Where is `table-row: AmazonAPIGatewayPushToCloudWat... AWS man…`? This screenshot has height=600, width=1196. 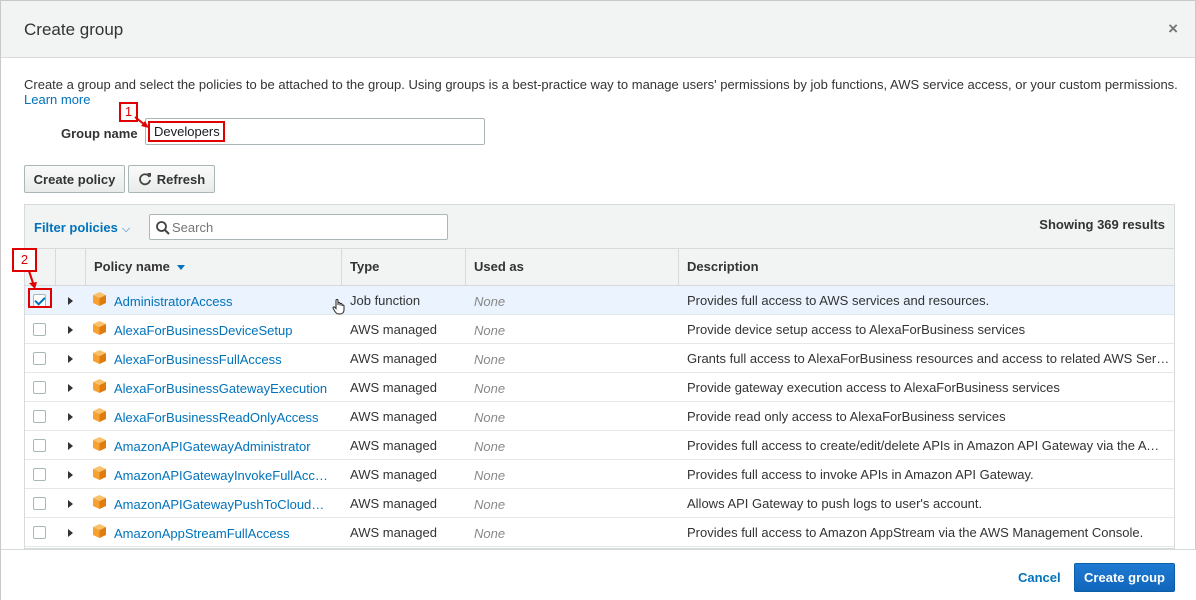 table-row: AmazonAPIGatewayPushToCloudWat... AWS man… is located at coordinates (599, 503).